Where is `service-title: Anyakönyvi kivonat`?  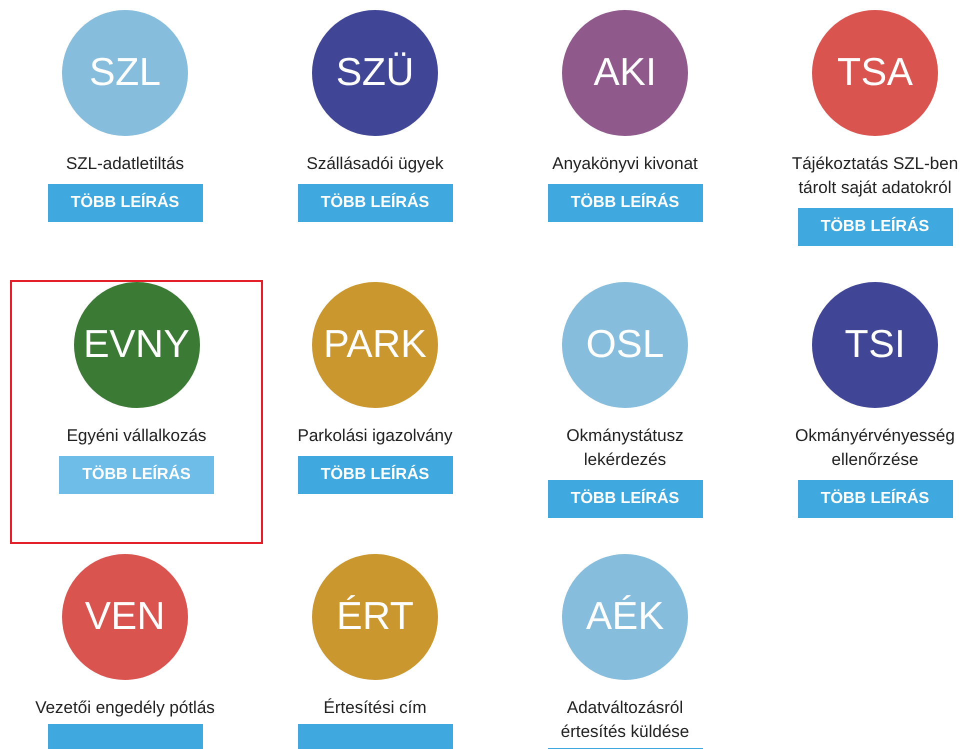
service-title: Anyakönyvi kivonat is located at coordinates (625, 164).